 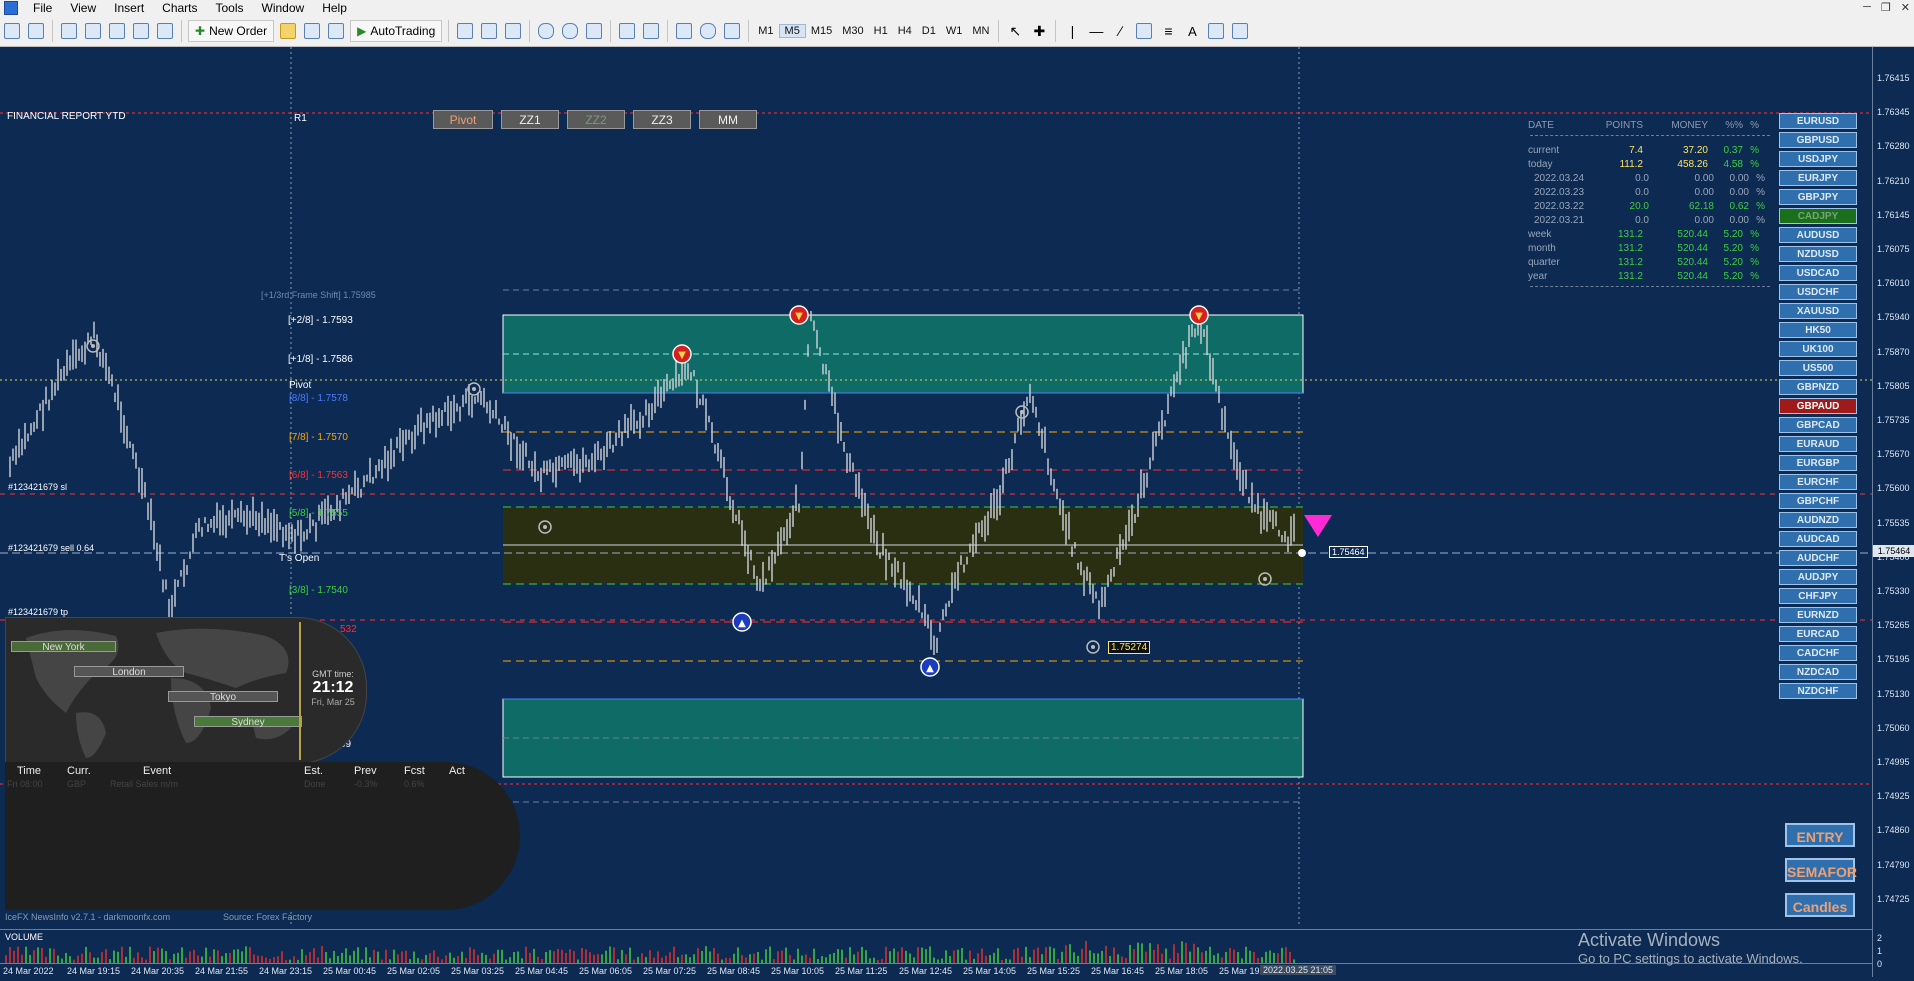 What do you see at coordinates (1818, 292) in the screenshot?
I see `symbol-button-usdchf: USDCHF` at bounding box center [1818, 292].